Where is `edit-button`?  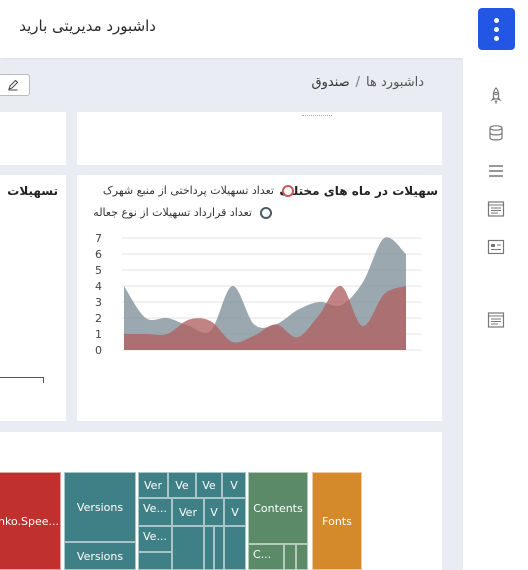 edit-button is located at coordinates (15, 85).